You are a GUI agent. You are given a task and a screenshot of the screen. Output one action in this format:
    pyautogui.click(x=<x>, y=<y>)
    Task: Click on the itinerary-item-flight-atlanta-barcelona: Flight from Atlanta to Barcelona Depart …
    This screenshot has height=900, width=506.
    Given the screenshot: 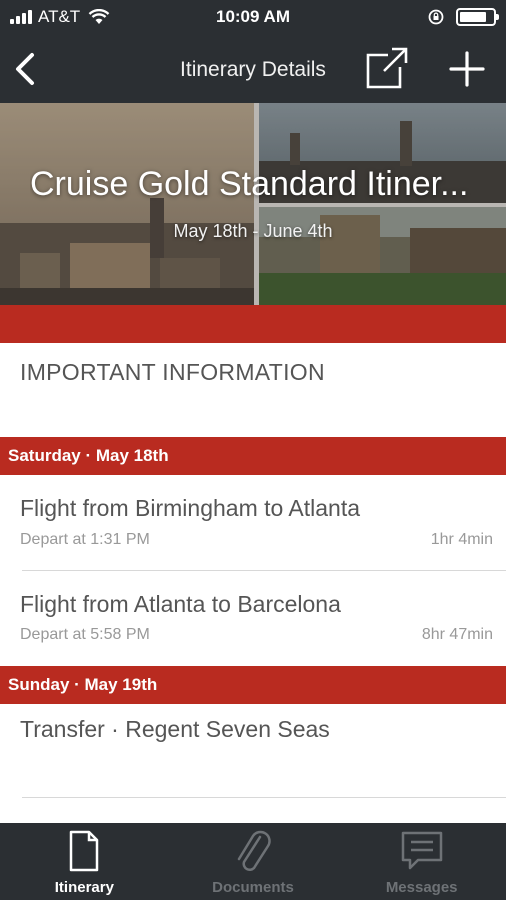 What is the action you would take?
    pyautogui.click(x=253, y=618)
    